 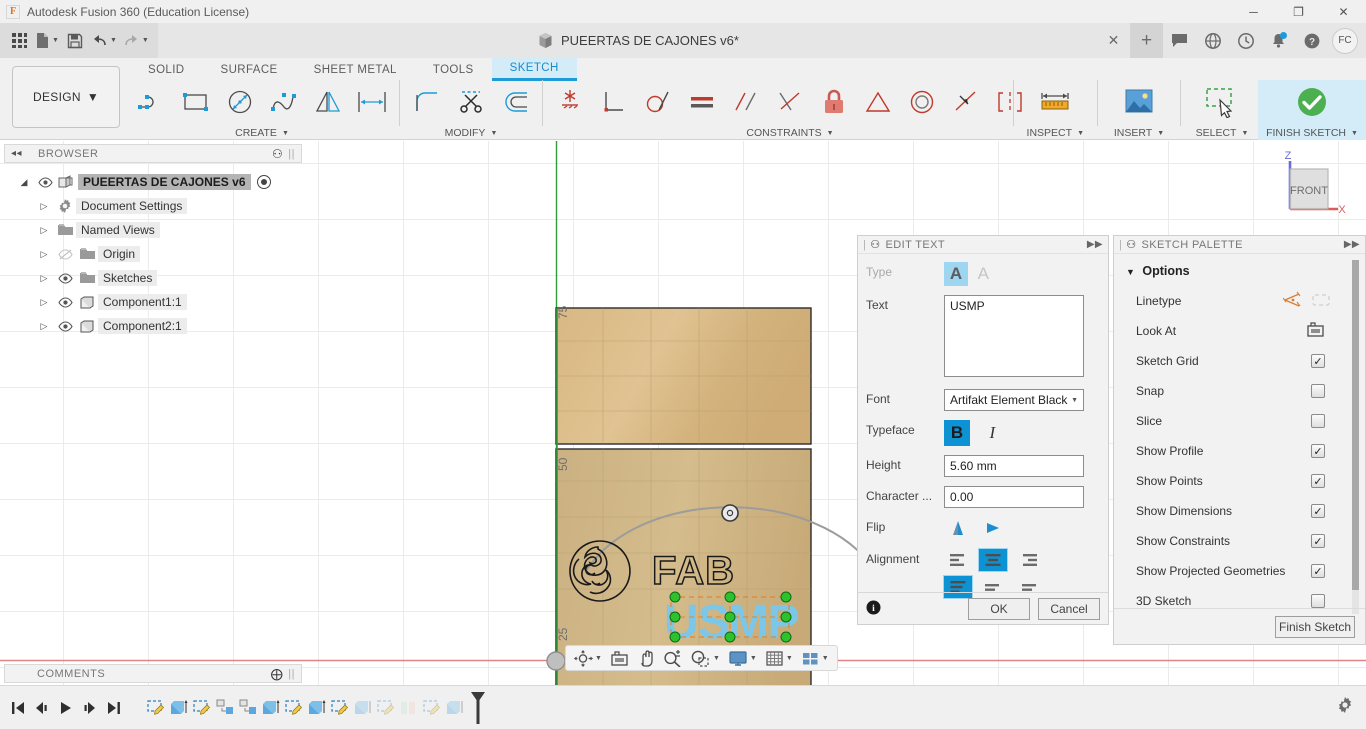 What do you see at coordinates (993, 560) in the screenshot?
I see `align-center-button` at bounding box center [993, 560].